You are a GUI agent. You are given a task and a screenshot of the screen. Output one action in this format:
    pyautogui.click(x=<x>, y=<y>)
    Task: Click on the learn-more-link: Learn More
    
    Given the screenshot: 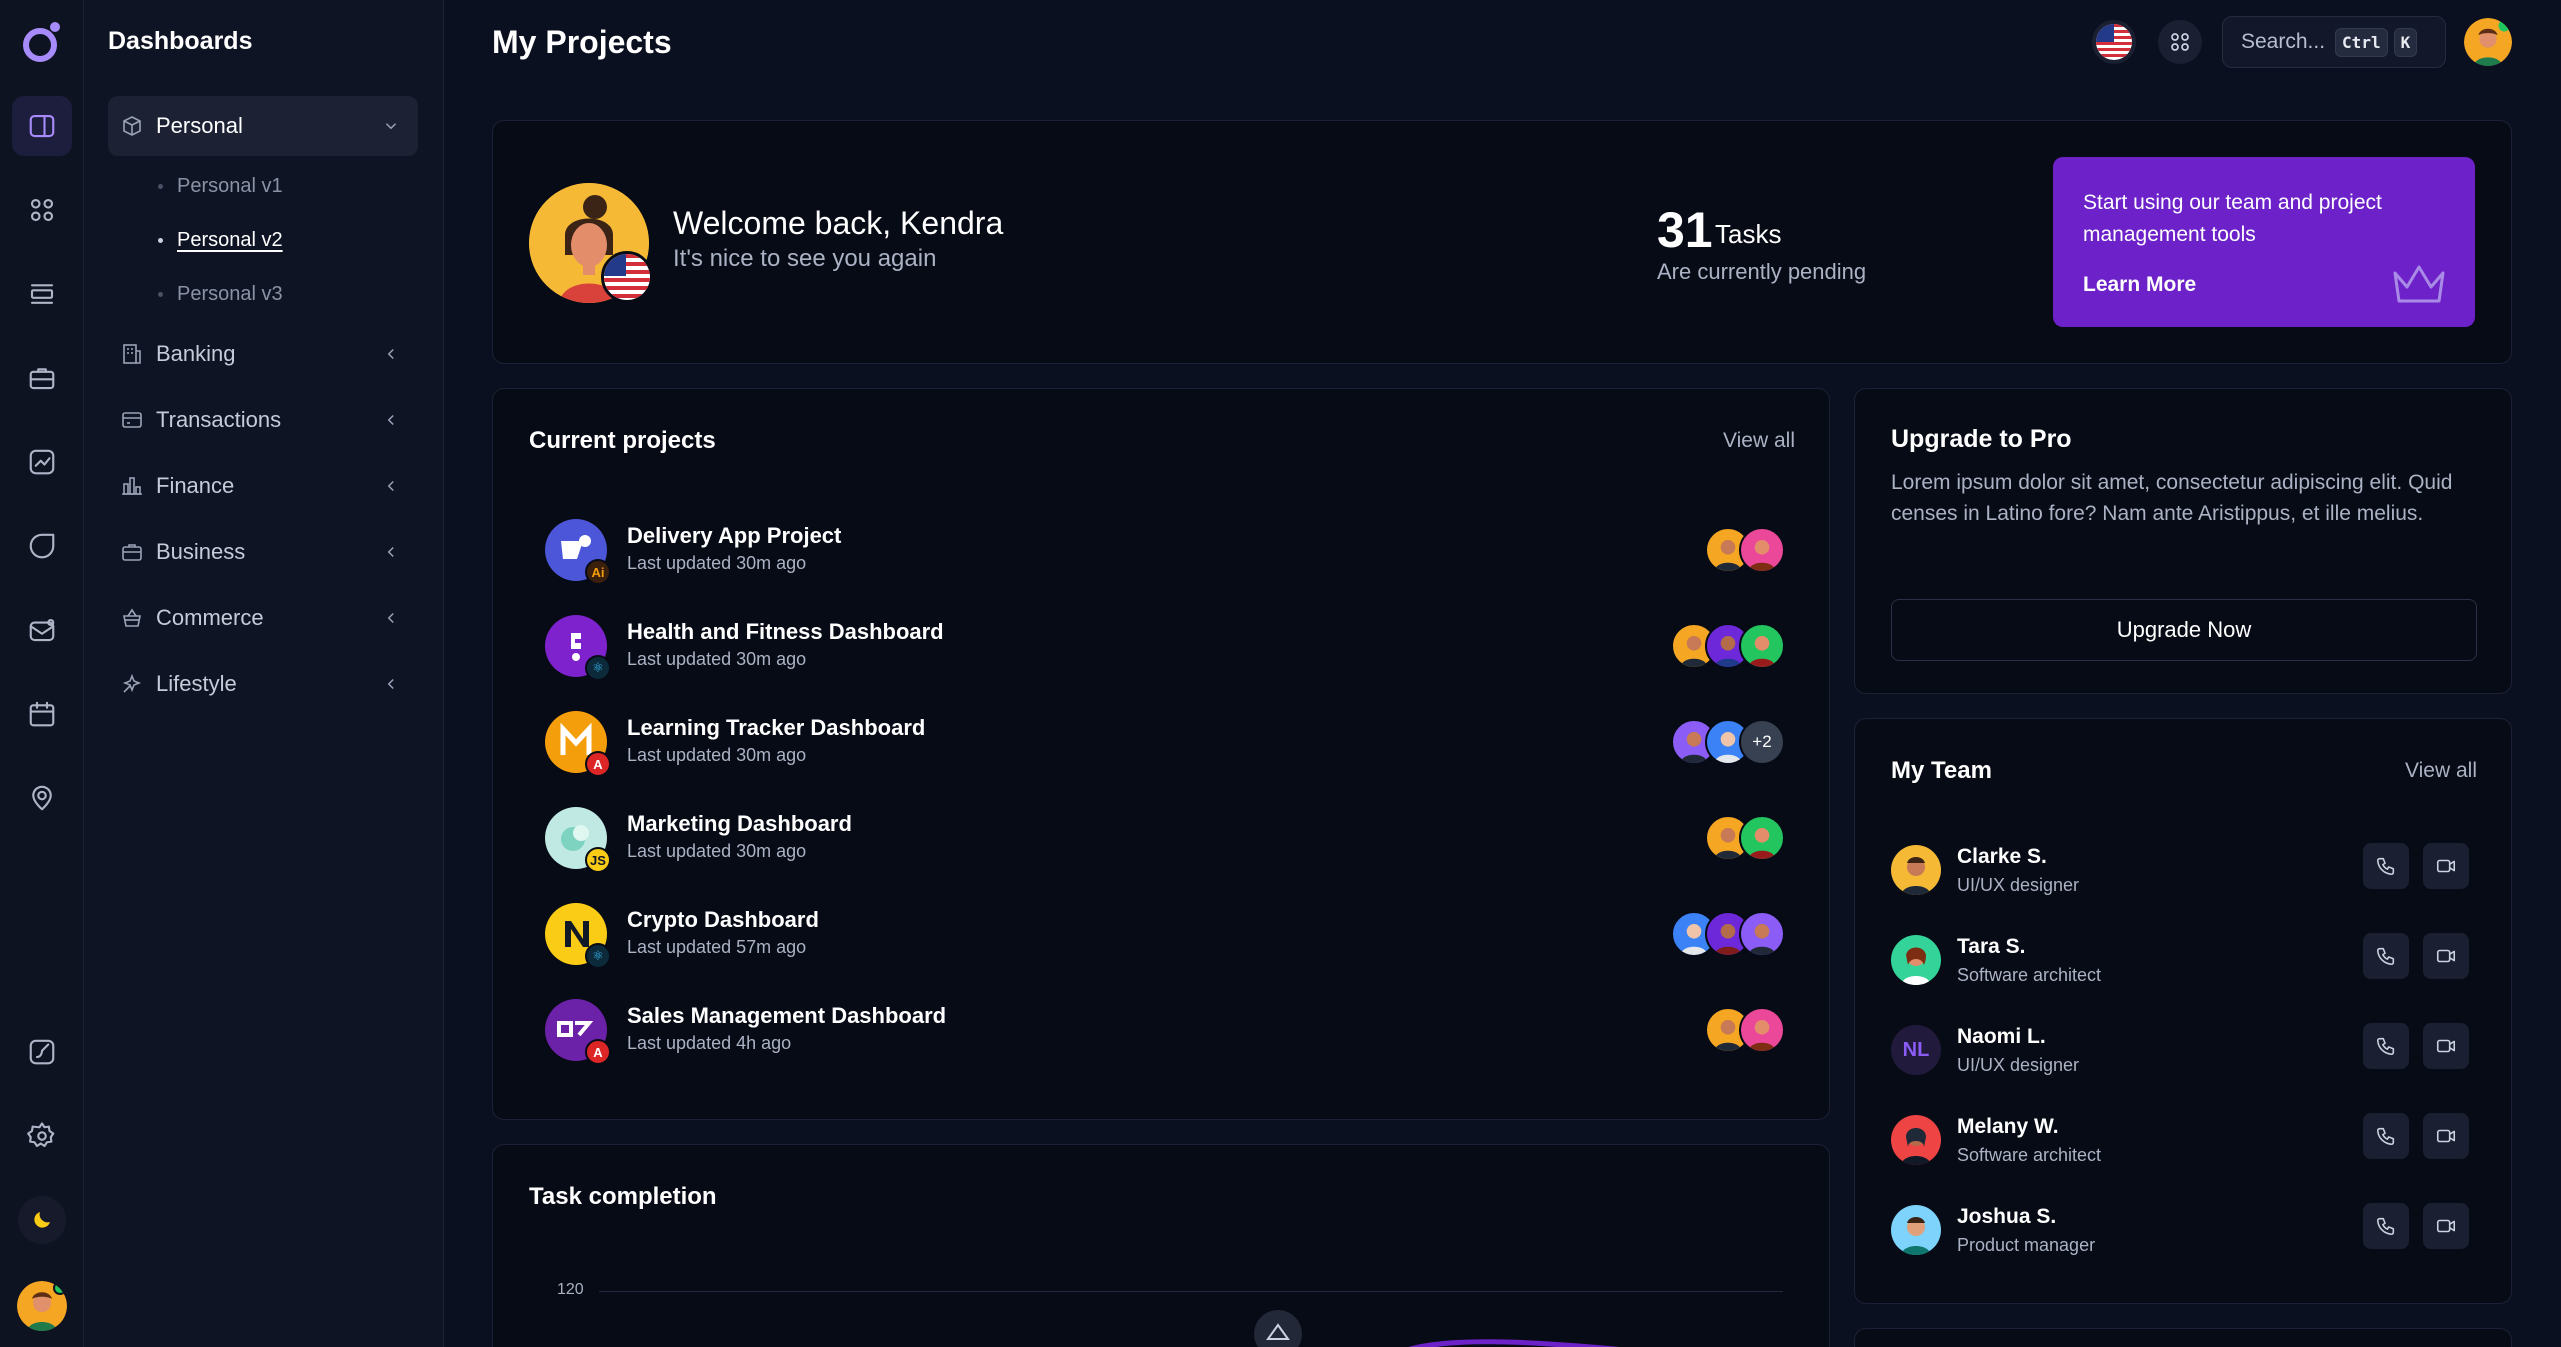 What is the action you would take?
    pyautogui.click(x=2139, y=285)
    